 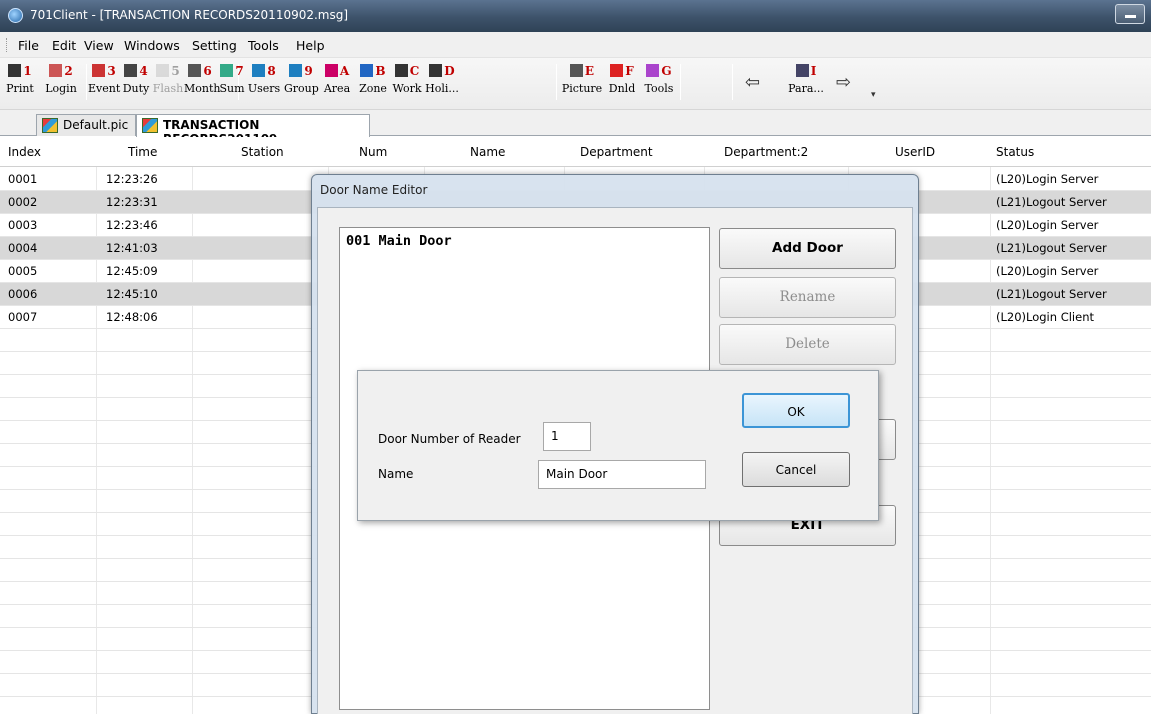 I want to click on toolbar-button-key: F, so click(x=629, y=71).